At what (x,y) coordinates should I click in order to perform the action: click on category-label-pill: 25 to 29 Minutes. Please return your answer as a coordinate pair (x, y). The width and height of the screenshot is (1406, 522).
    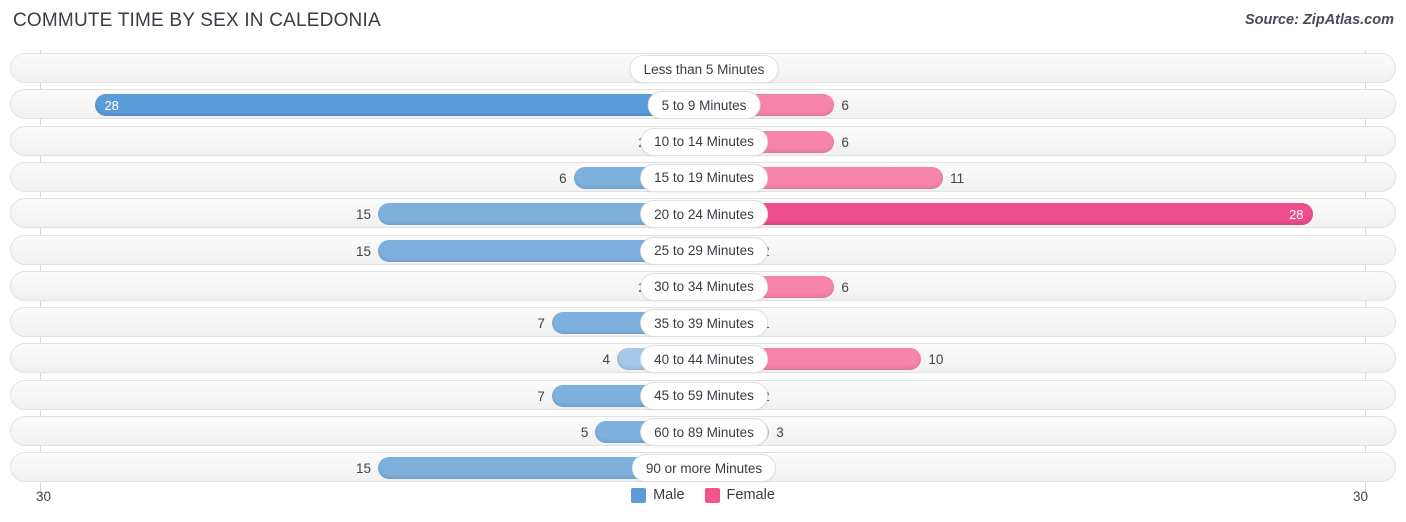
    Looking at the image, I should click on (704, 250).